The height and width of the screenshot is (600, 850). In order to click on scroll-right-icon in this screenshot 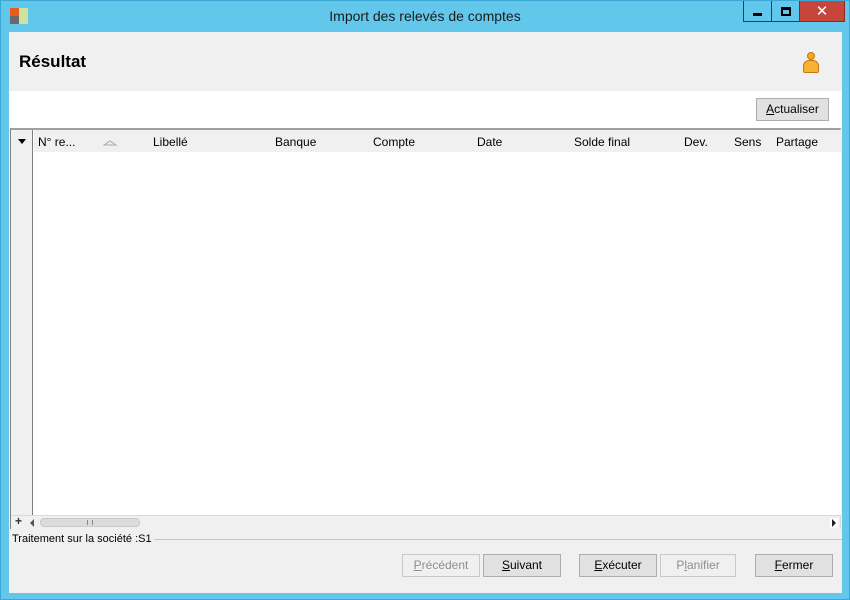, I will do `click(834, 523)`.